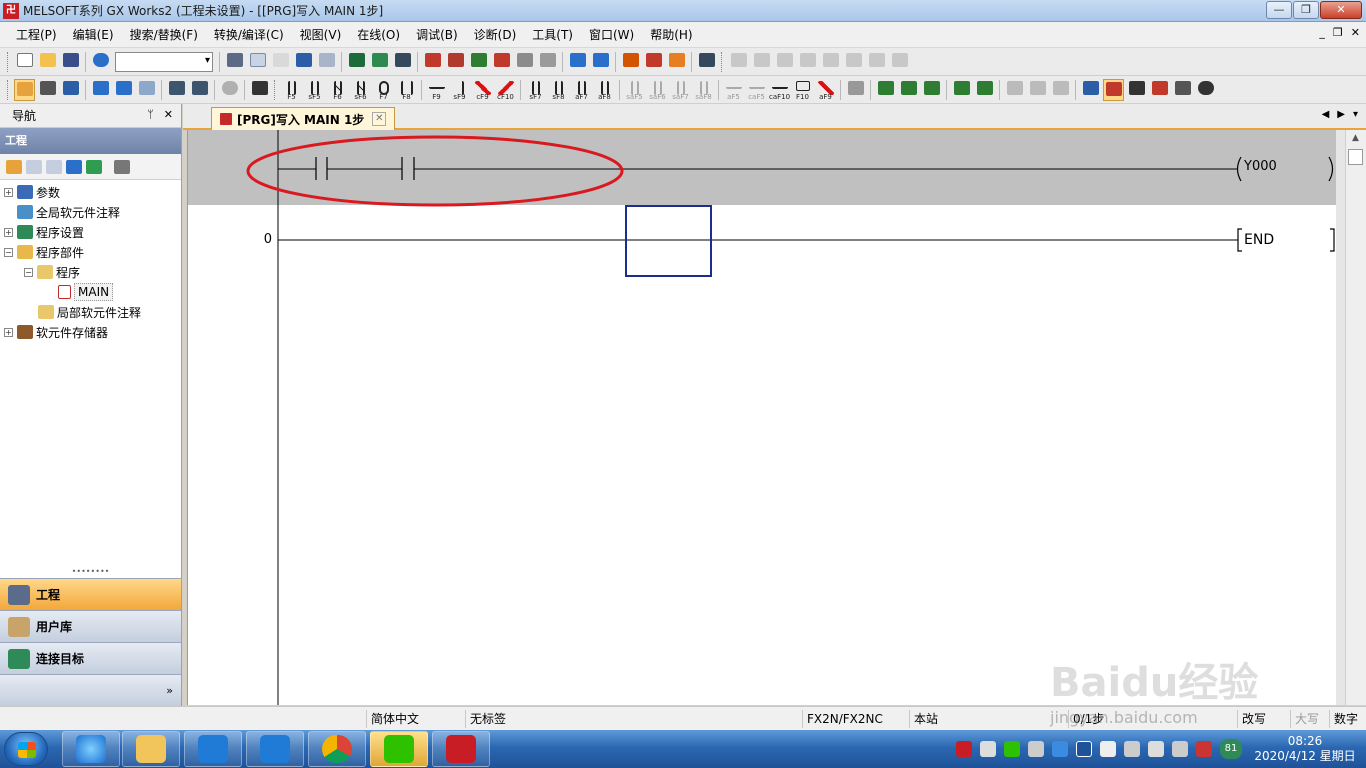 The image size is (1366, 768). What do you see at coordinates (378, 35) in the screenshot?
I see `menu-online: 在线(O)` at bounding box center [378, 35].